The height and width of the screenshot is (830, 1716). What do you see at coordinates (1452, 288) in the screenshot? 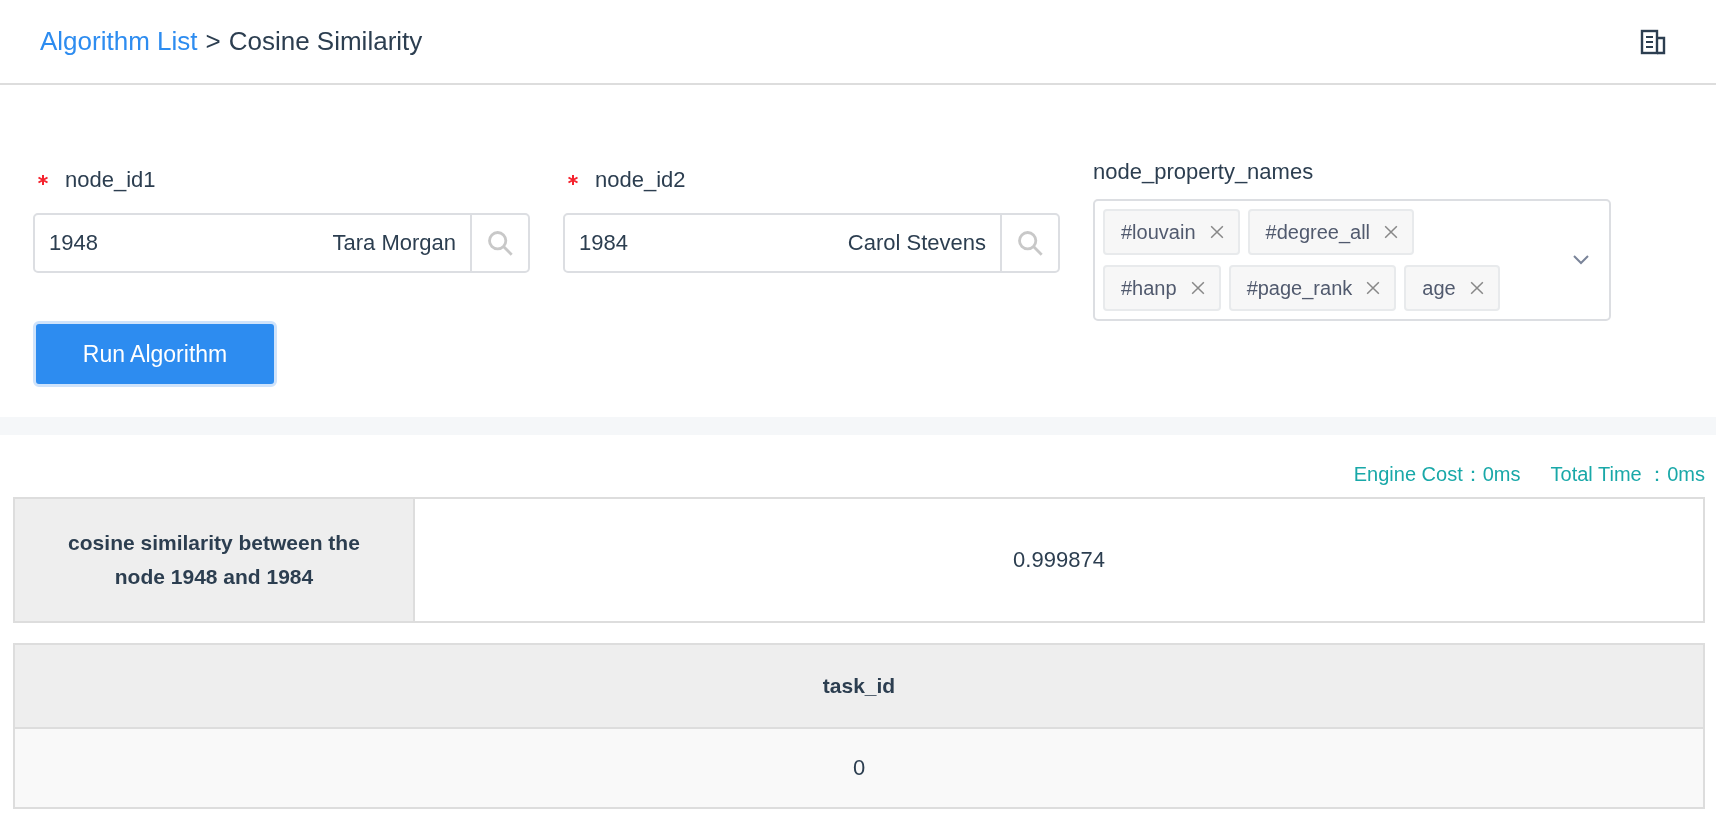
I see `tag: age` at bounding box center [1452, 288].